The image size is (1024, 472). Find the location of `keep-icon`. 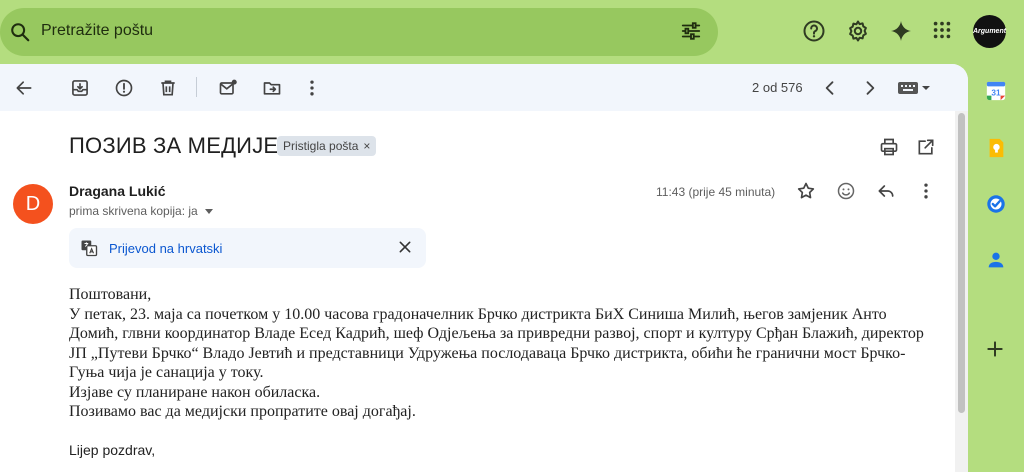

keep-icon is located at coordinates (996, 148).